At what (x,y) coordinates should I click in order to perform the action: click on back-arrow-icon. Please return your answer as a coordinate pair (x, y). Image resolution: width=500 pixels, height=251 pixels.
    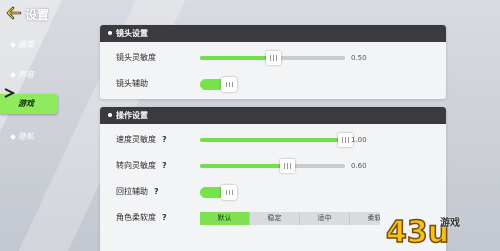
    Looking at the image, I should click on (13, 13).